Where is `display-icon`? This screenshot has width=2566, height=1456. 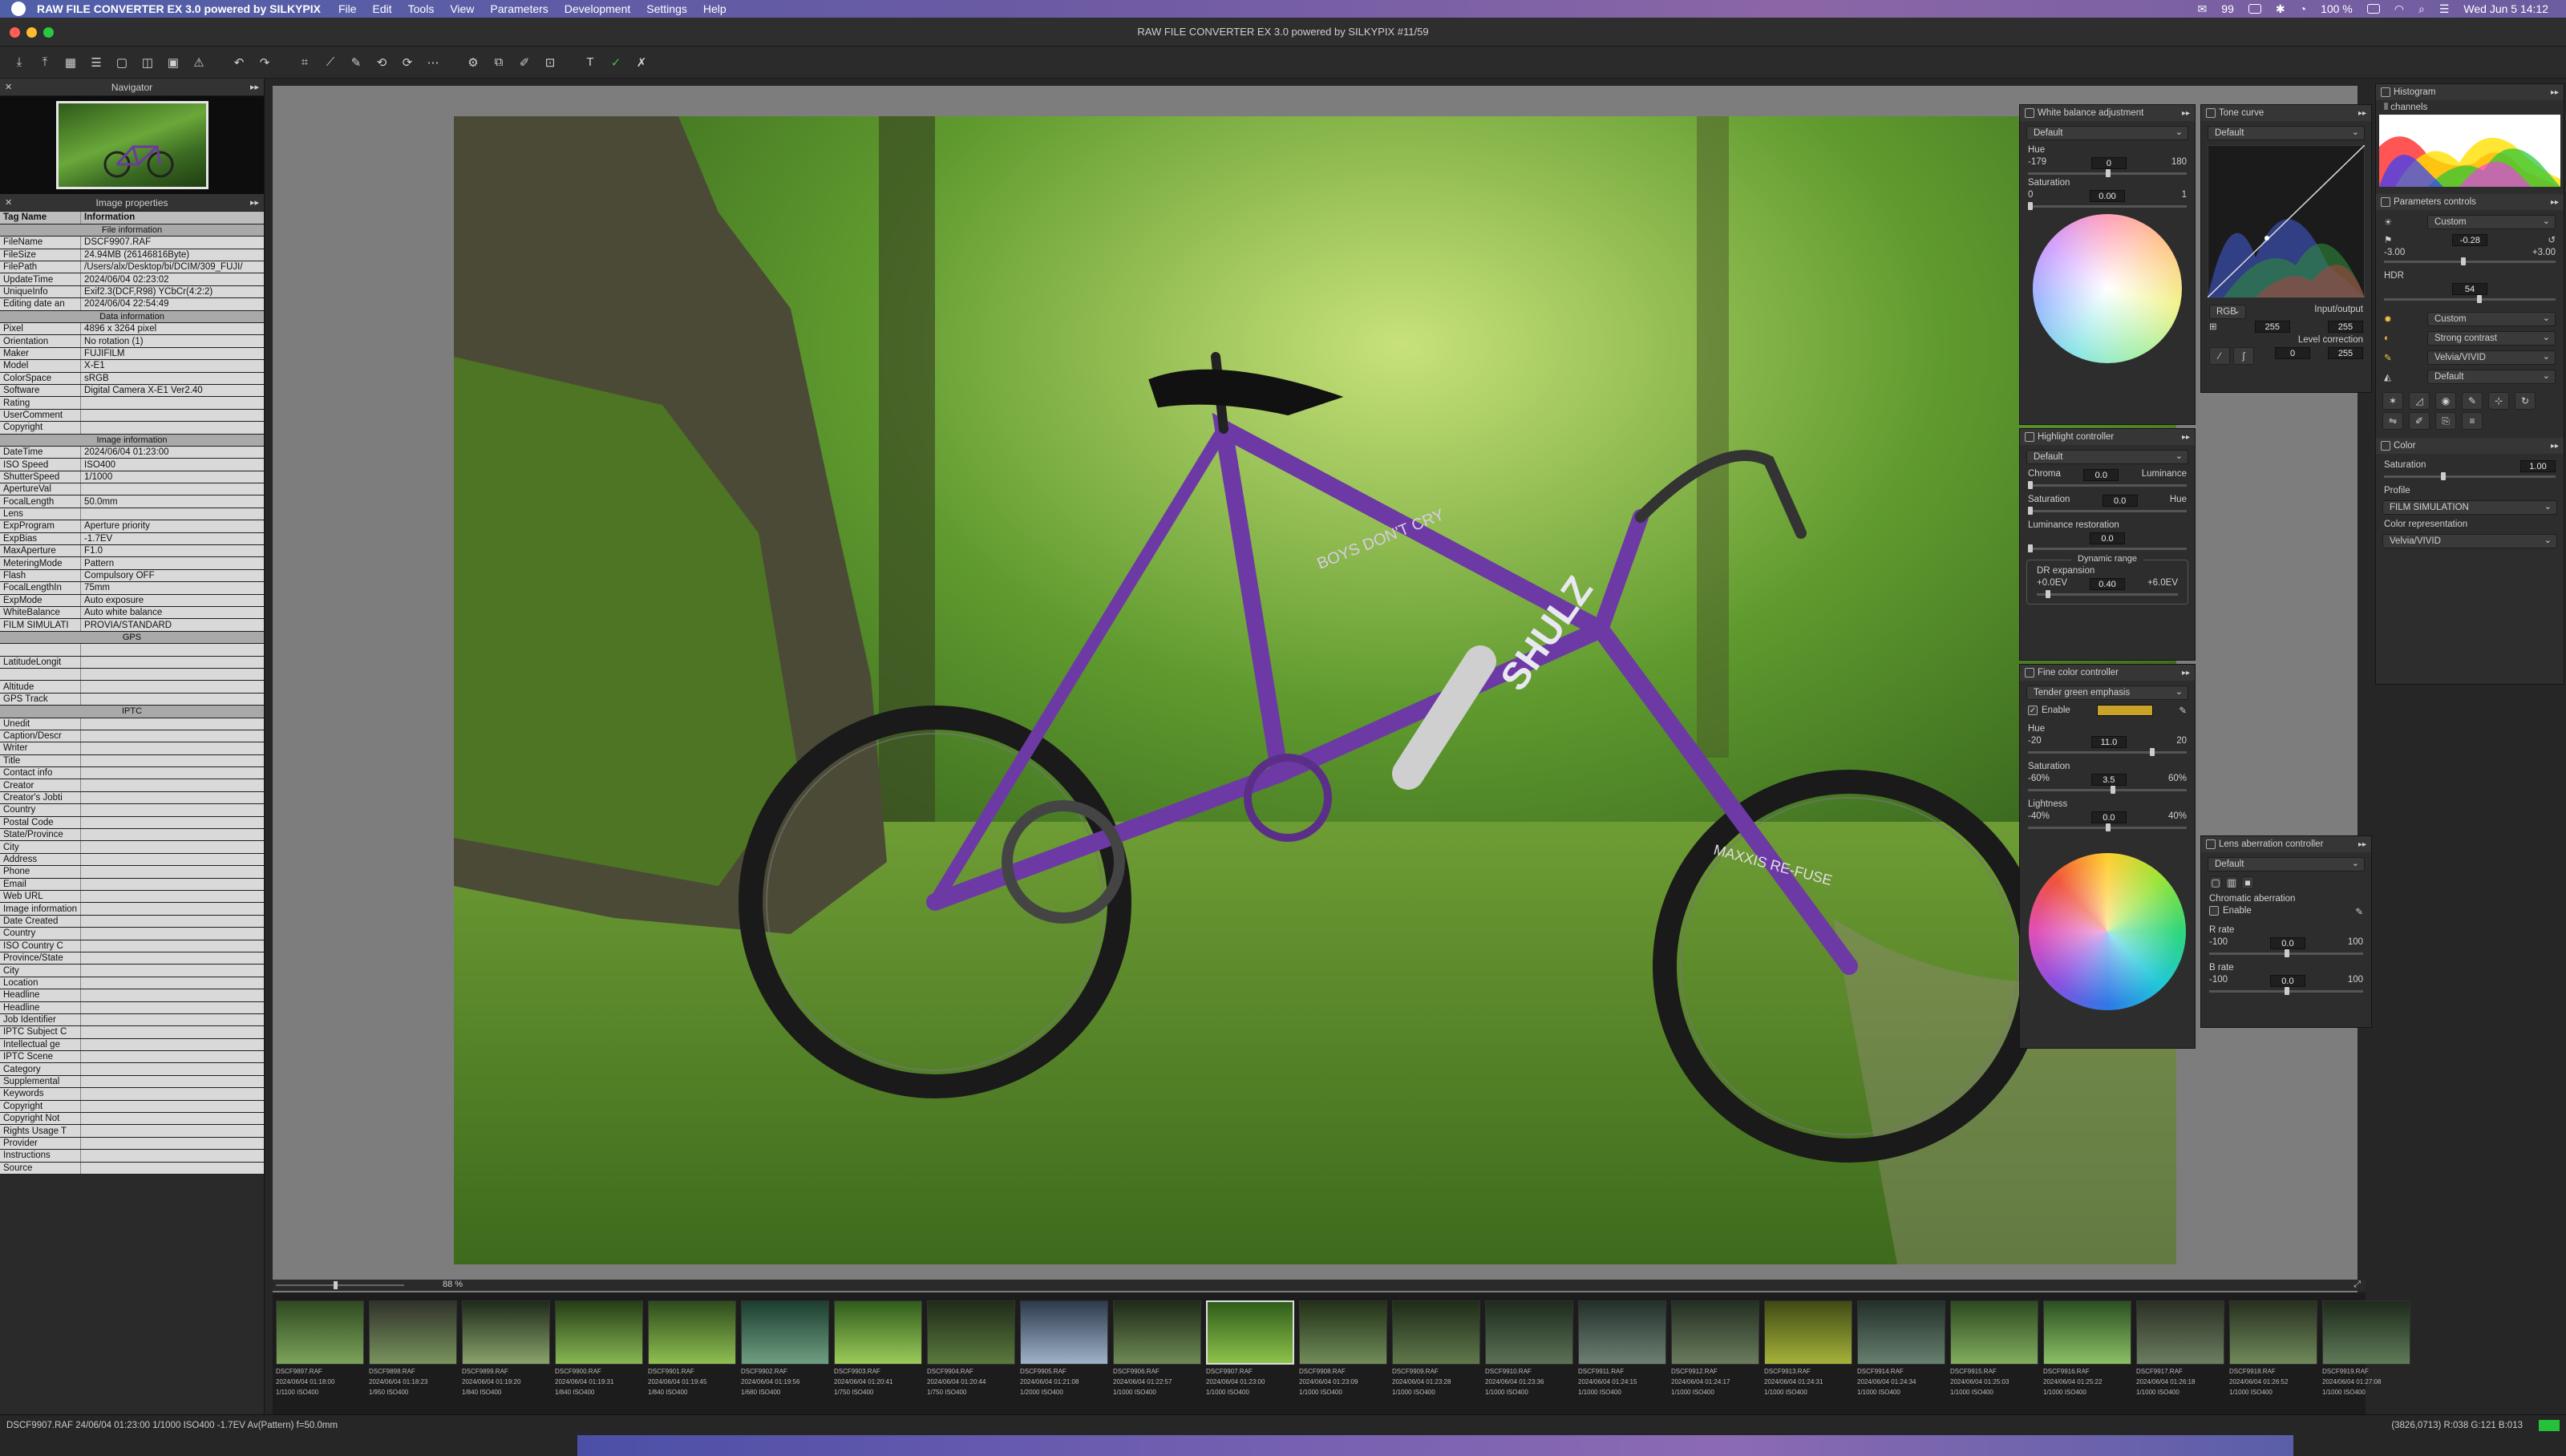
display-icon is located at coordinates (2254, 9).